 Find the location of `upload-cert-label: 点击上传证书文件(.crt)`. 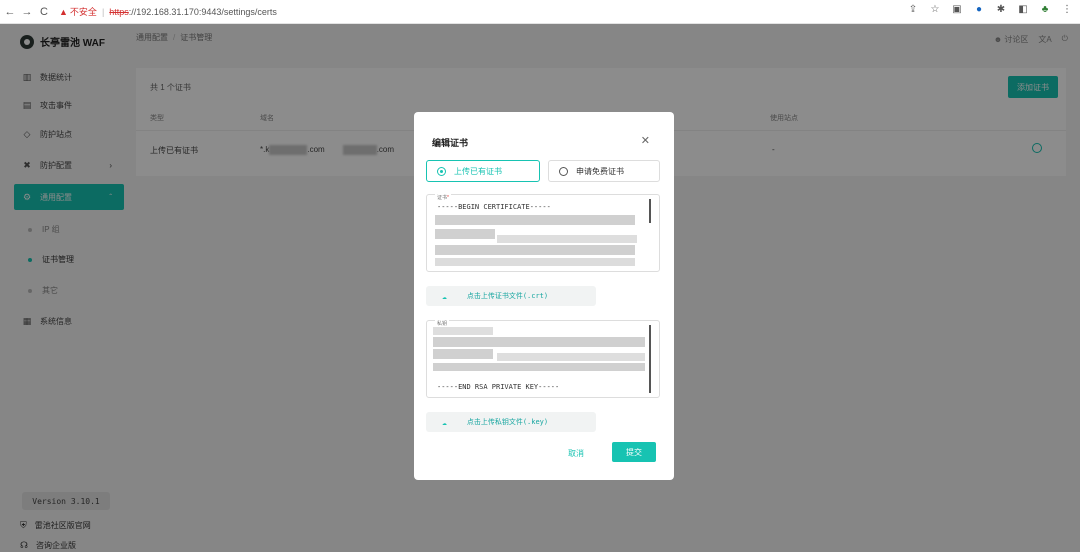

upload-cert-label: 点击上传证书文件(.crt) is located at coordinates (507, 296).